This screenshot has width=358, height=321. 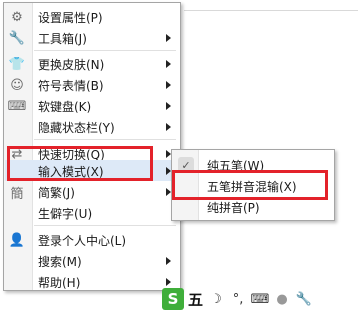 What do you see at coordinates (71, 86) in the screenshot?
I see `menu-item-label: 符号表情(B)` at bounding box center [71, 86].